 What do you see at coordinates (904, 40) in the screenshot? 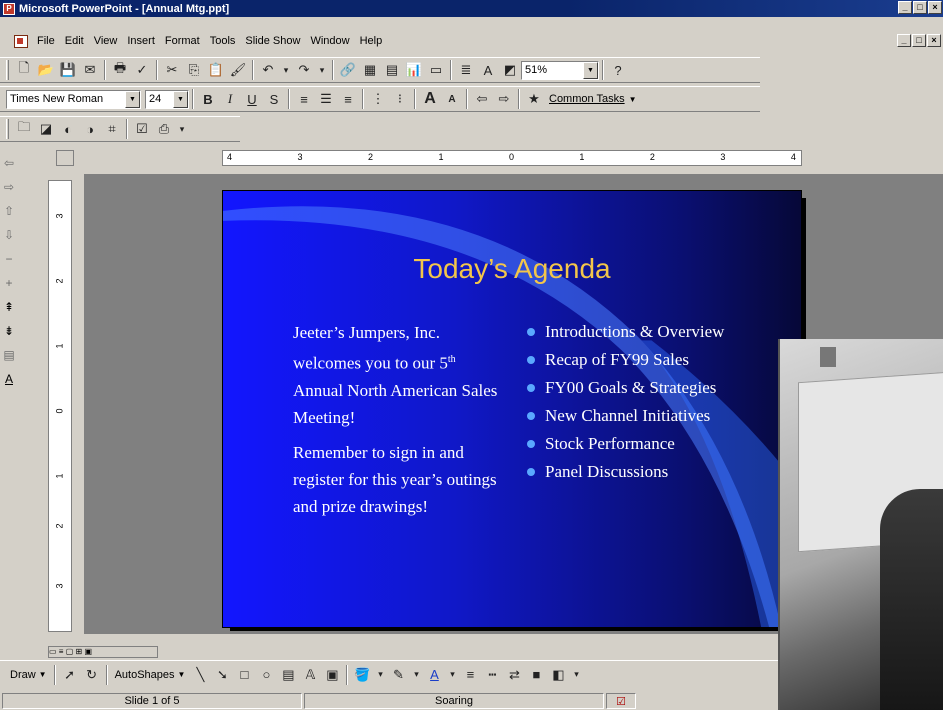
I see `doc-minimize-button: _` at bounding box center [904, 40].